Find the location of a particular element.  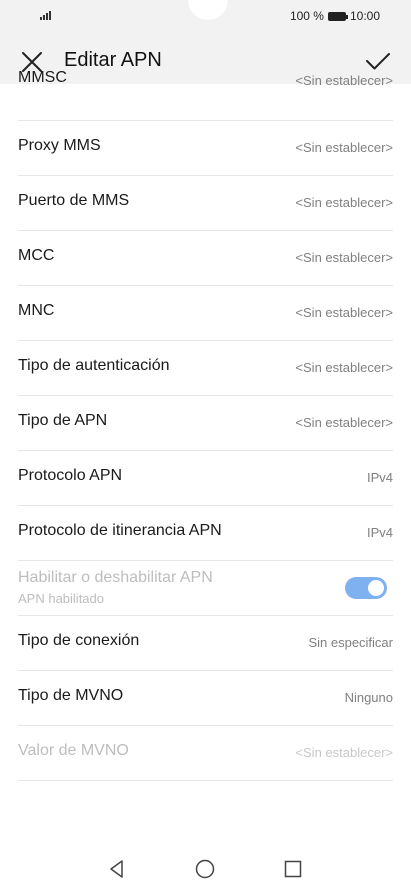

status-bar: 100 % 10:00 is located at coordinates (205, 18).